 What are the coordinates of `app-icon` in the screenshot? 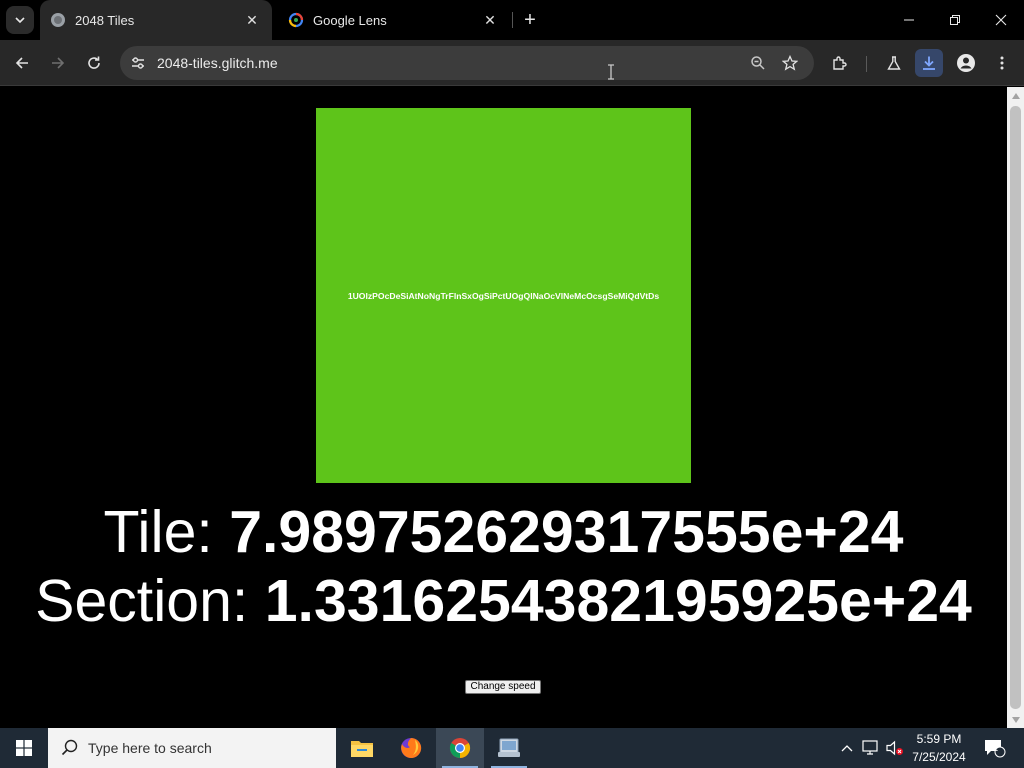 It's located at (509, 747).